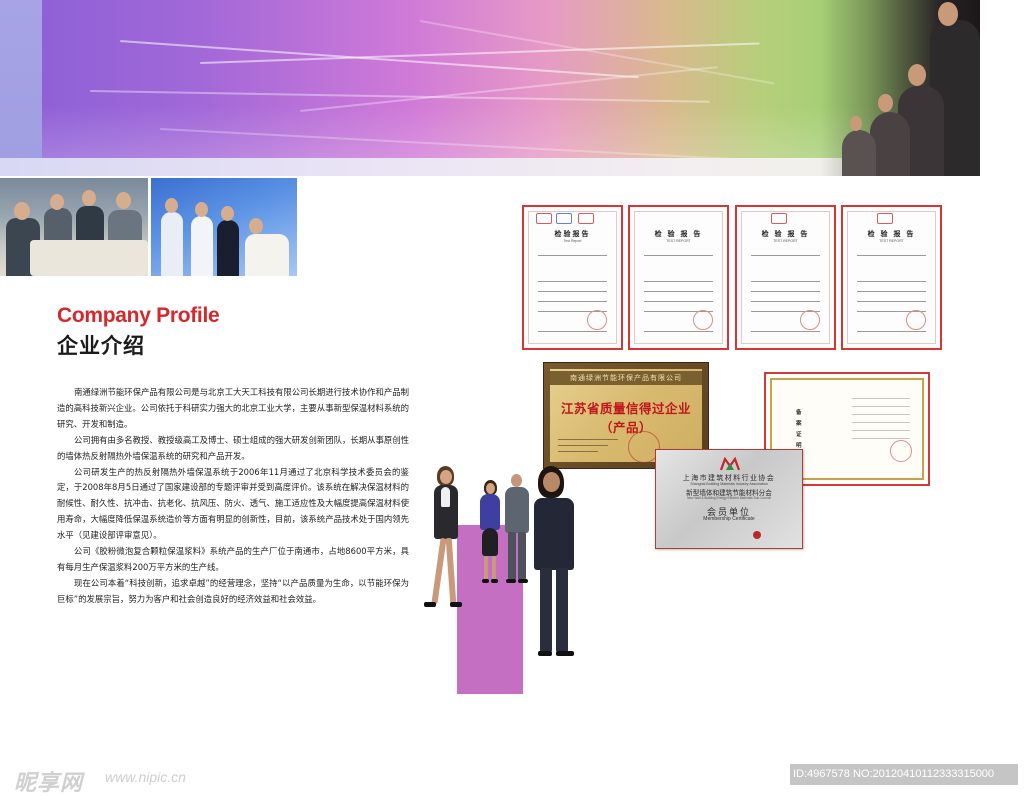 Image resolution: width=1024 pixels, height=797 pixels. What do you see at coordinates (138, 315) in the screenshot?
I see `page-title-english: Company Profile` at bounding box center [138, 315].